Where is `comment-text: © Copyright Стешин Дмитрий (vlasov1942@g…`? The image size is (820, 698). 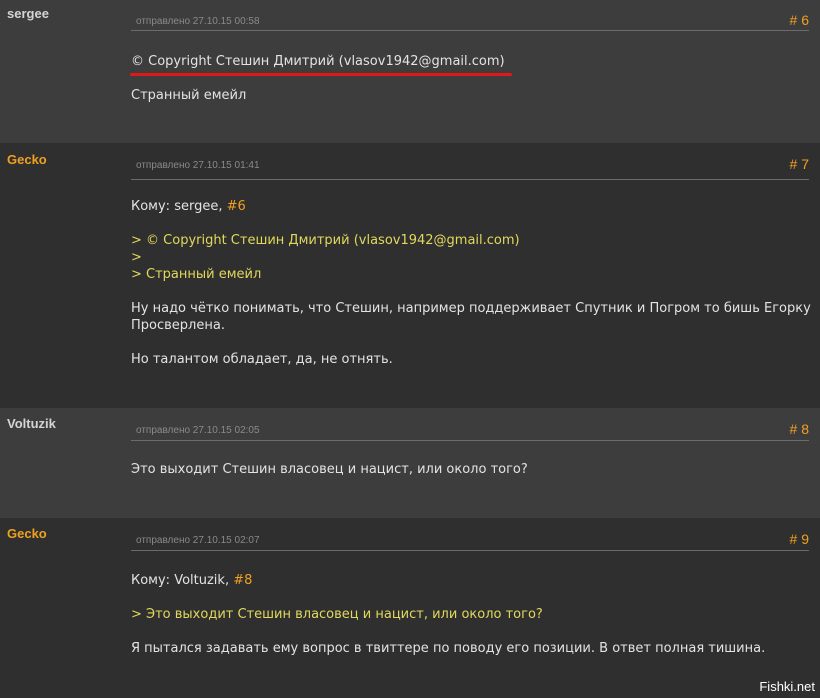 comment-text: © Copyright Стешин Дмитрий (vlasov1942@g… is located at coordinates (318, 61).